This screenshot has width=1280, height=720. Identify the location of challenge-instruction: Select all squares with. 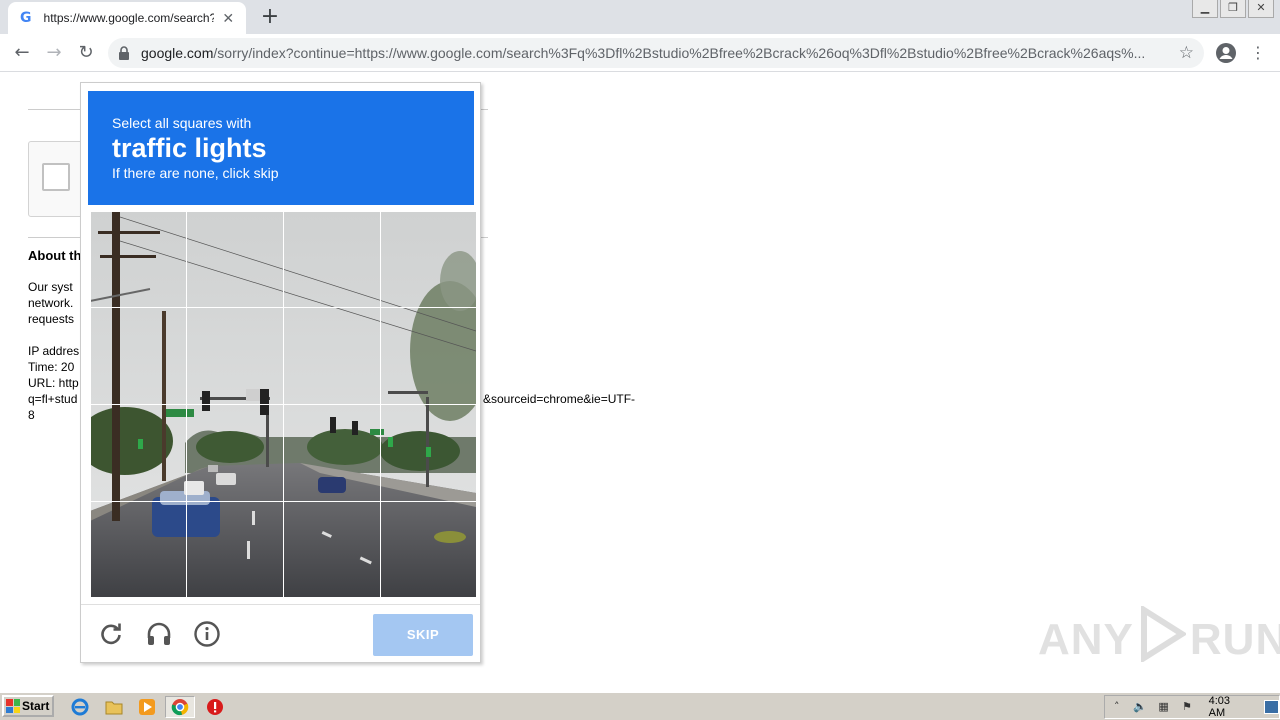
(182, 123).